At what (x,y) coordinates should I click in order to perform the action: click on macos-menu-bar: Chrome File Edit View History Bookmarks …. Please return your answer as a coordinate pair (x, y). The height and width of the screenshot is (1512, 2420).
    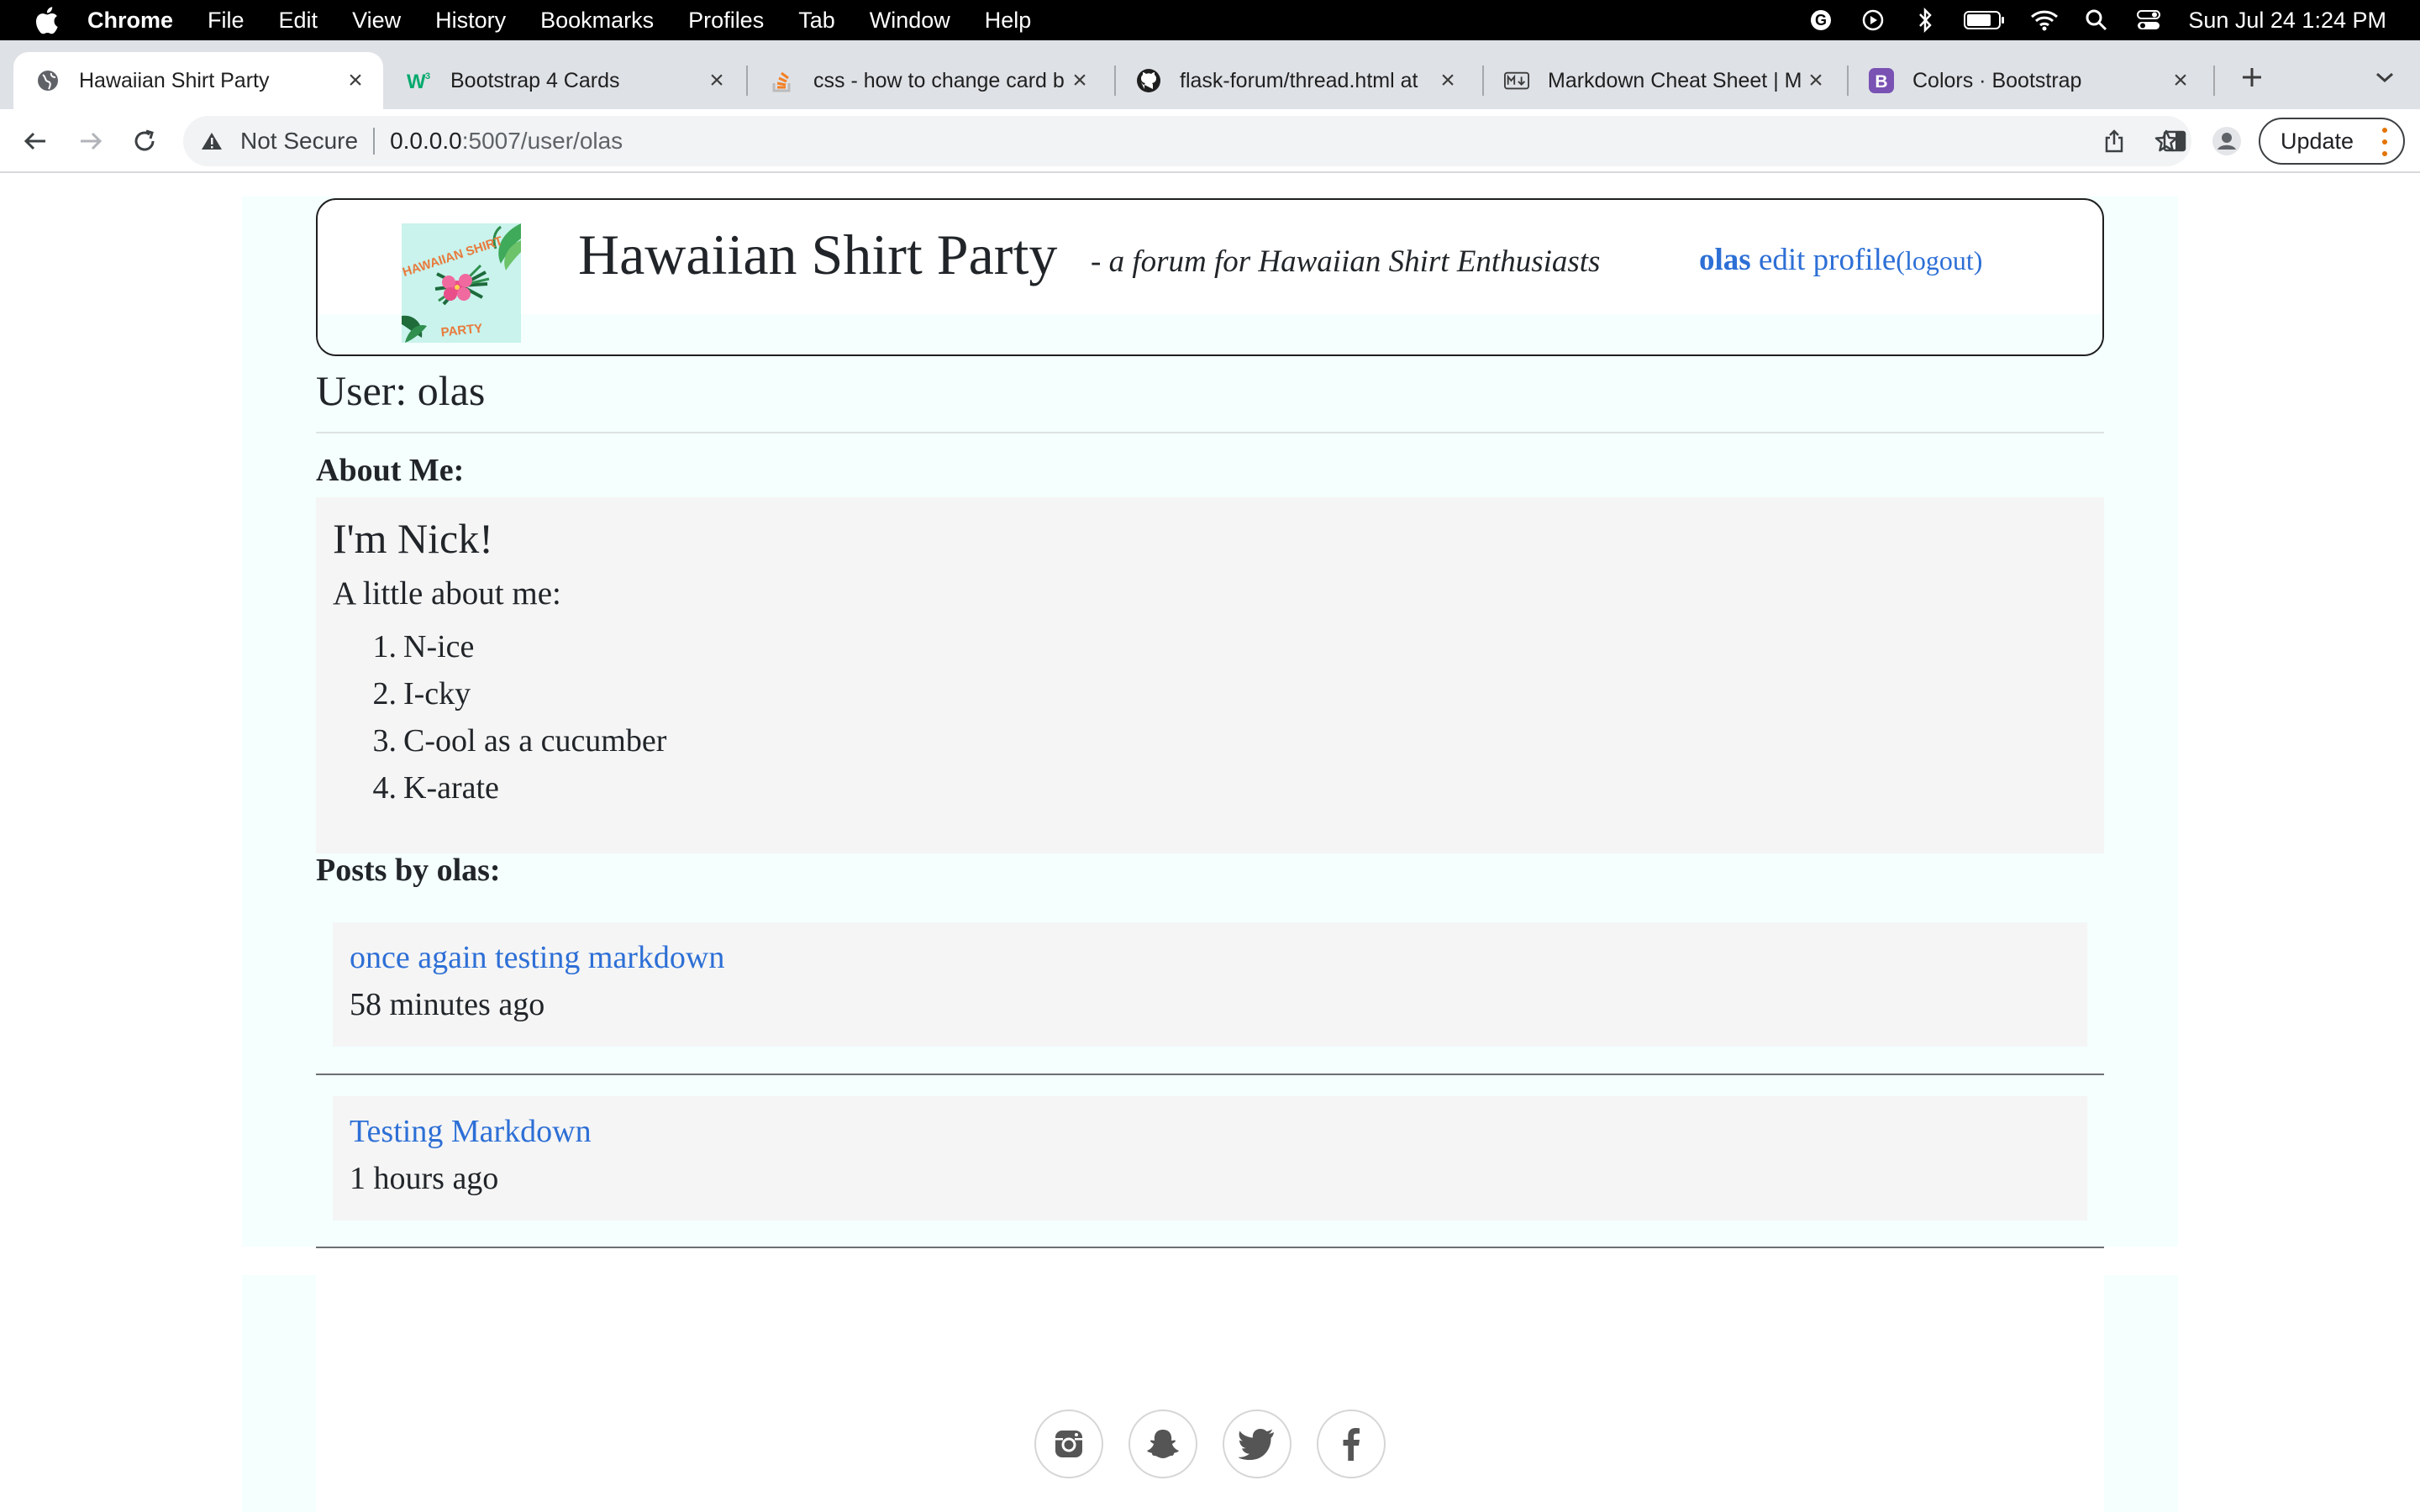
    Looking at the image, I should click on (1210, 20).